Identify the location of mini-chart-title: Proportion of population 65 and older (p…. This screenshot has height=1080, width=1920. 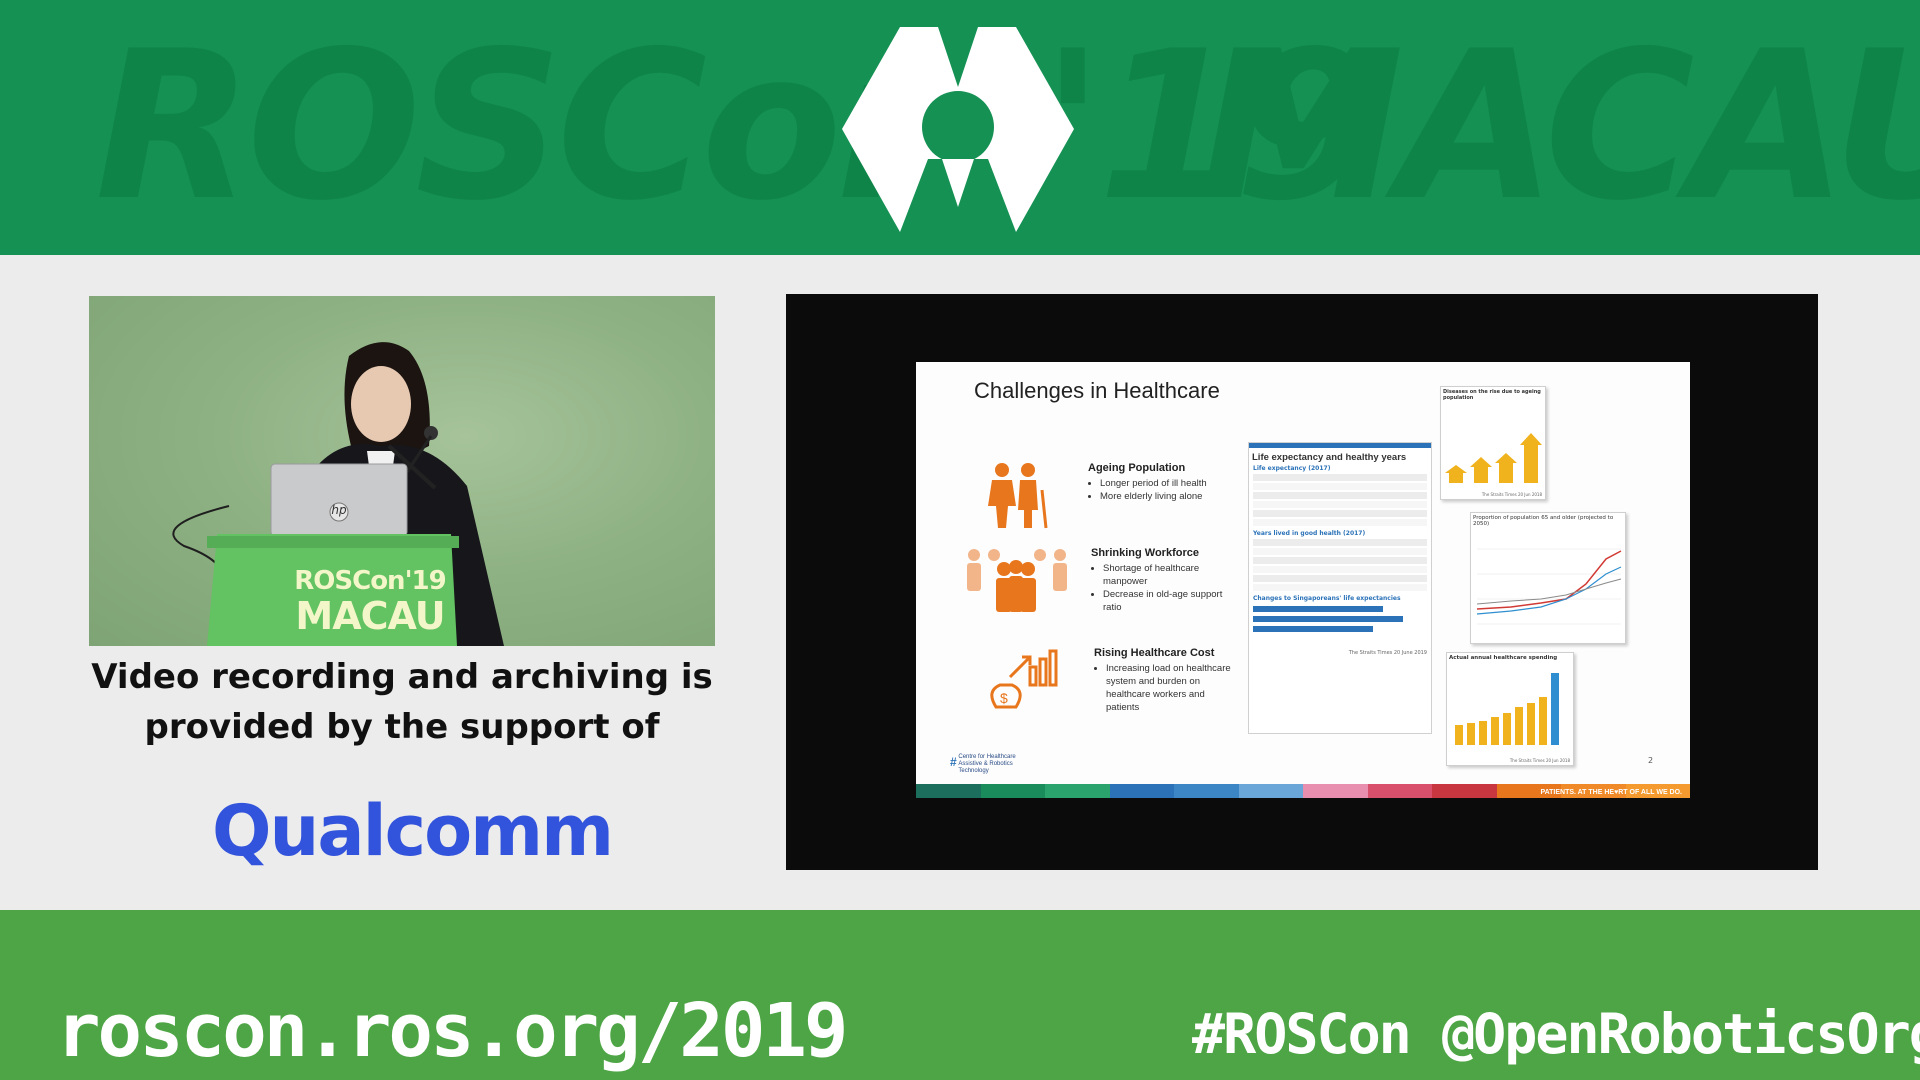
(1543, 521).